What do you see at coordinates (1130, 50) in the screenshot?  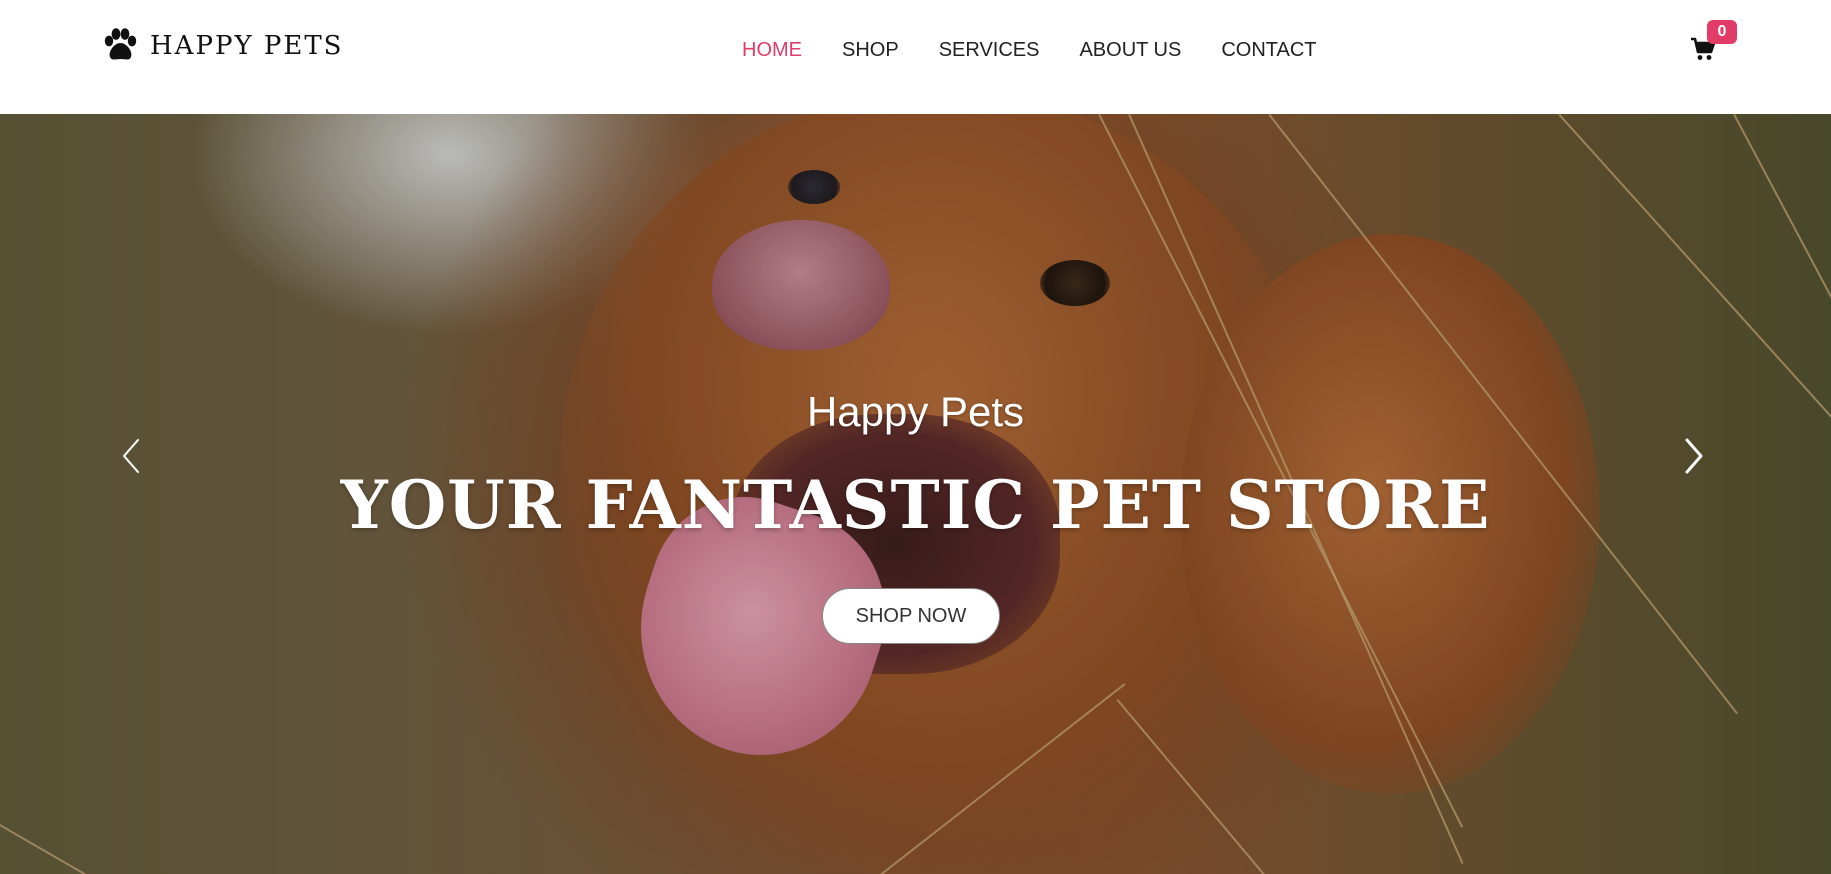 I see `nav-about-us: ABOUT US` at bounding box center [1130, 50].